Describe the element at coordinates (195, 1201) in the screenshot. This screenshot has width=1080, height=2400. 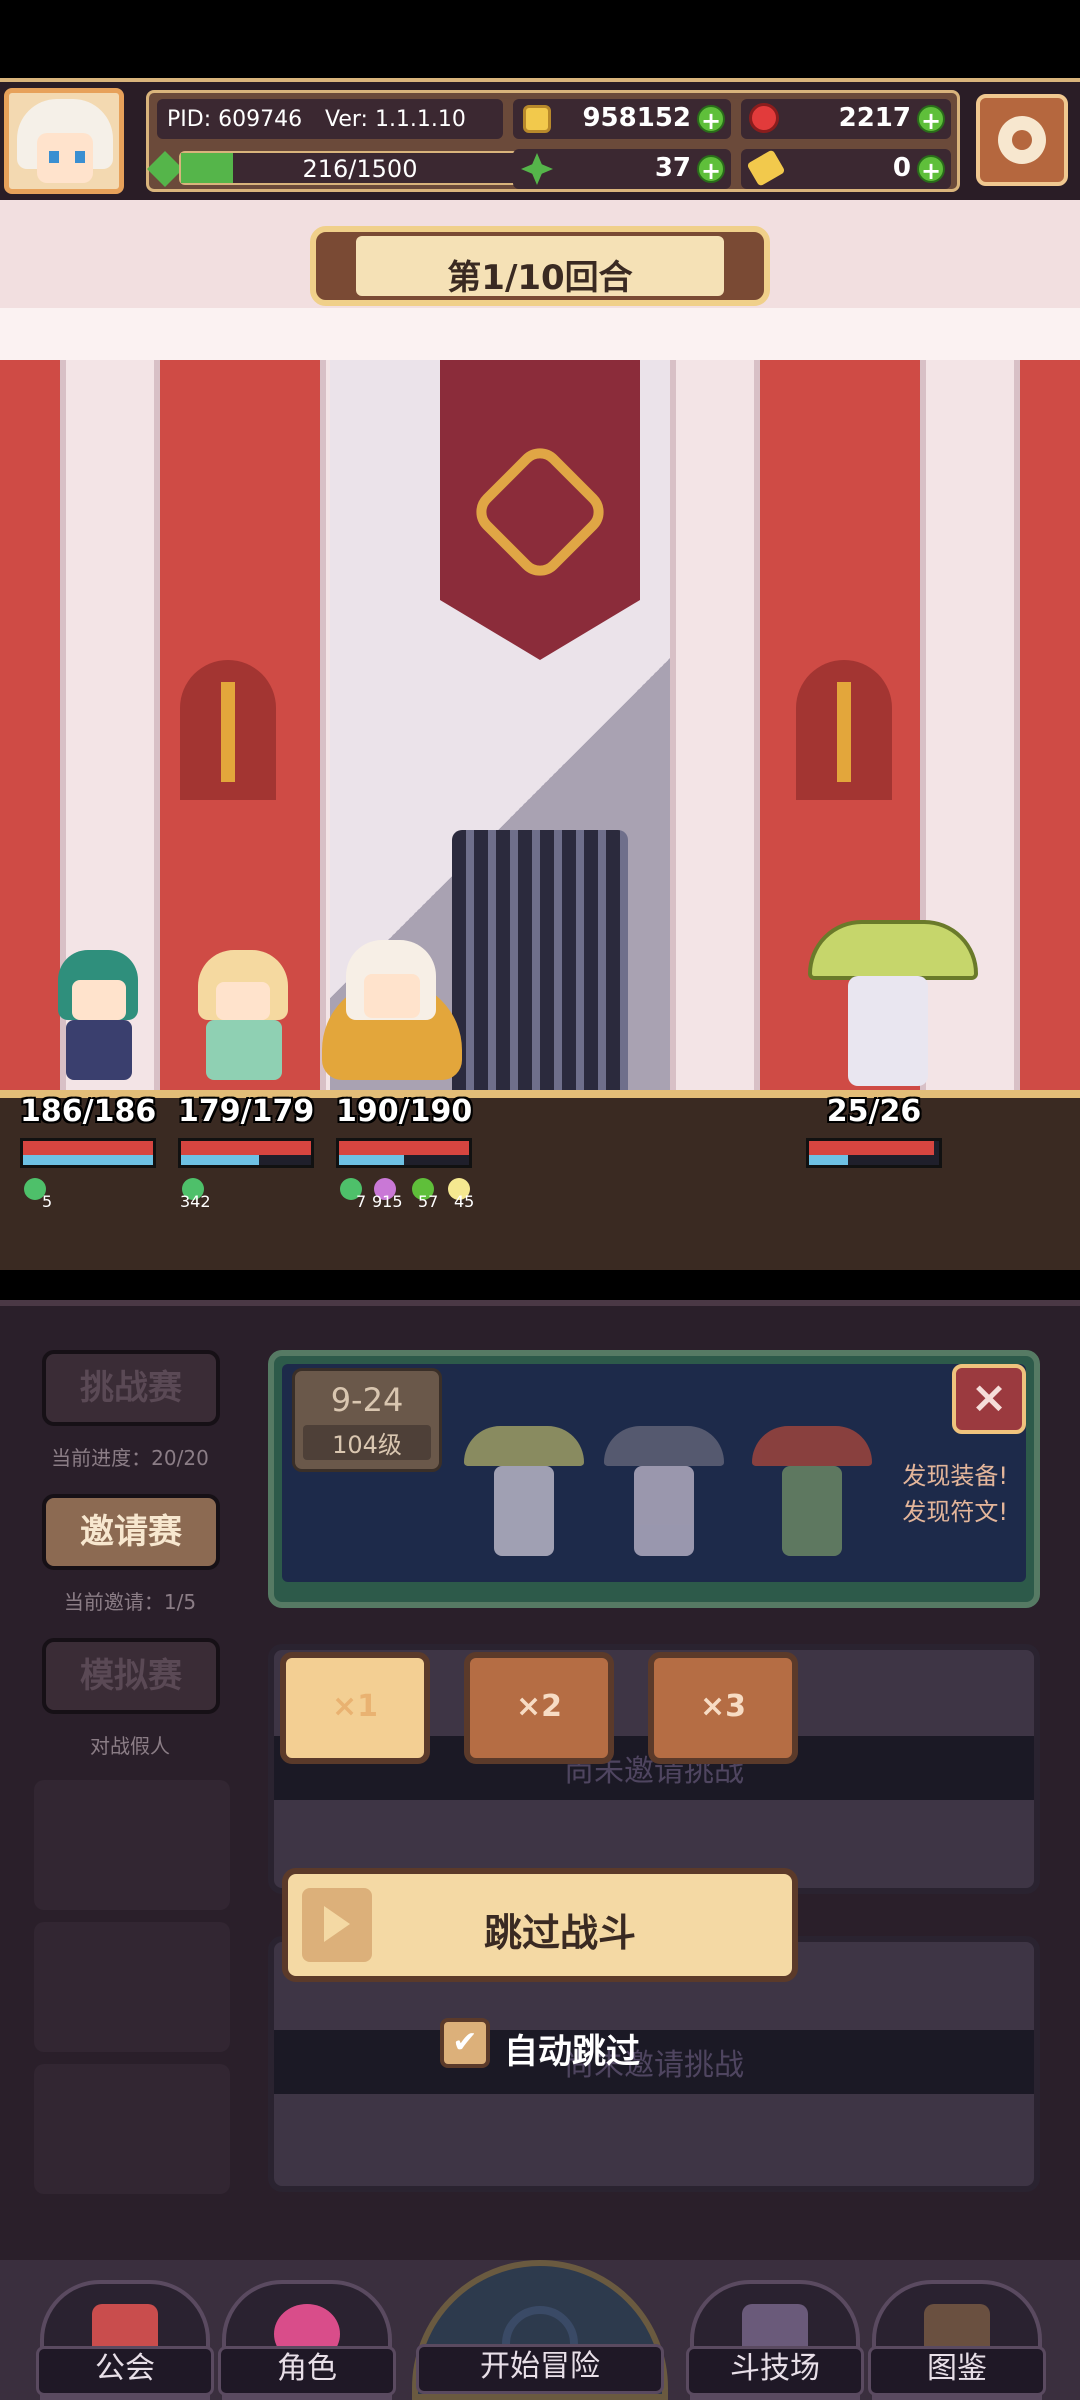
I see `hero-2-buff-1: 342` at that location.